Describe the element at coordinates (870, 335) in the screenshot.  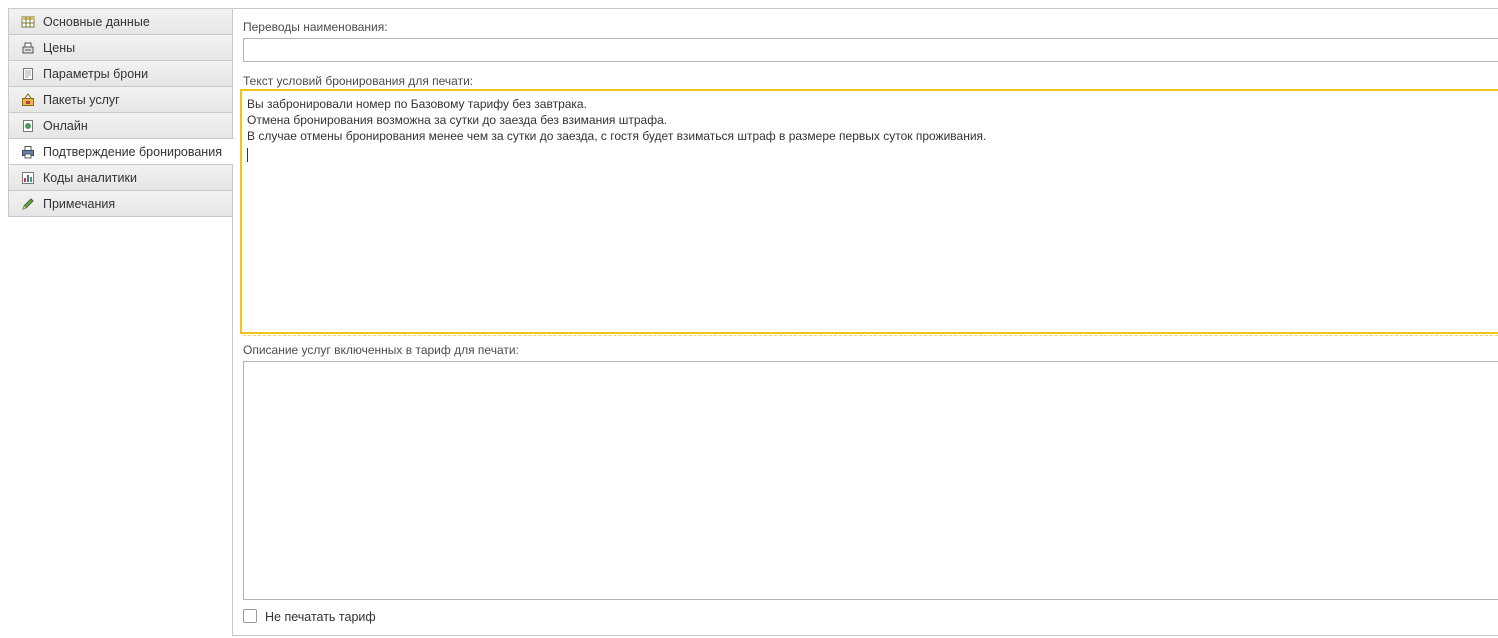
I see `focus-divider` at that location.